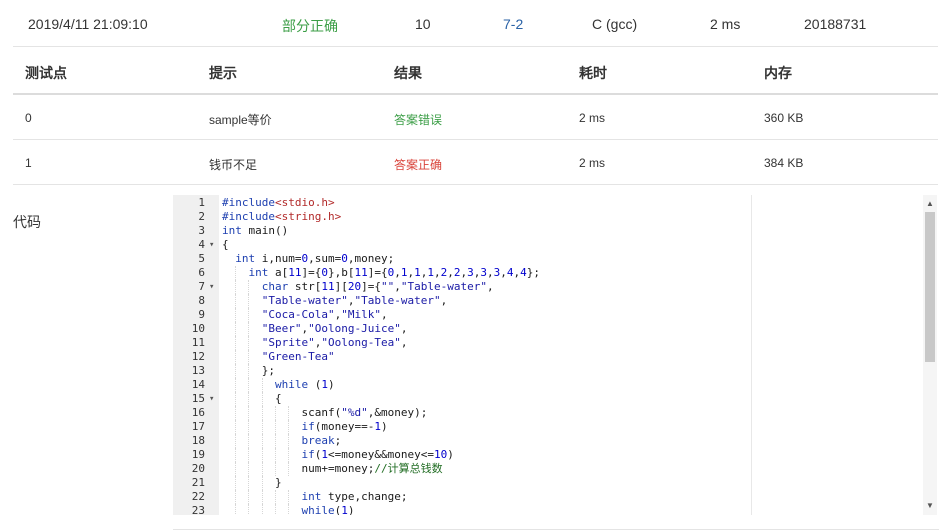  What do you see at coordinates (198, 384) in the screenshot?
I see `line-number: 14` at bounding box center [198, 384].